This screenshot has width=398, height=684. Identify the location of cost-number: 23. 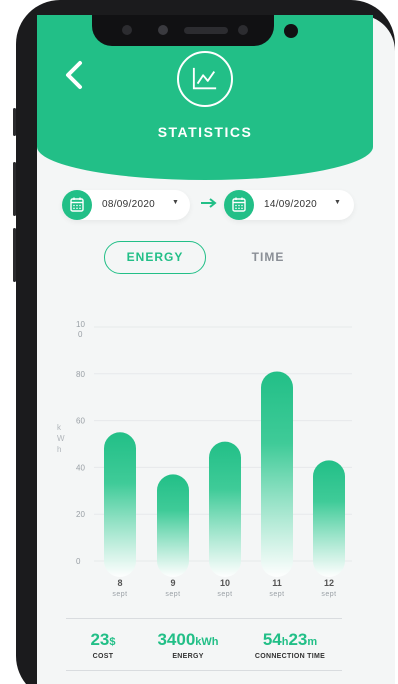
(100, 639).